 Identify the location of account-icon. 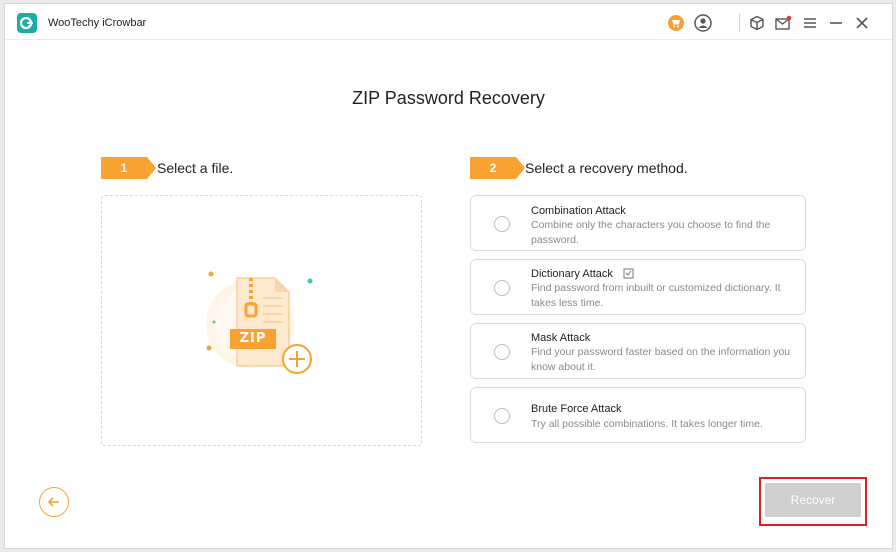
(703, 23).